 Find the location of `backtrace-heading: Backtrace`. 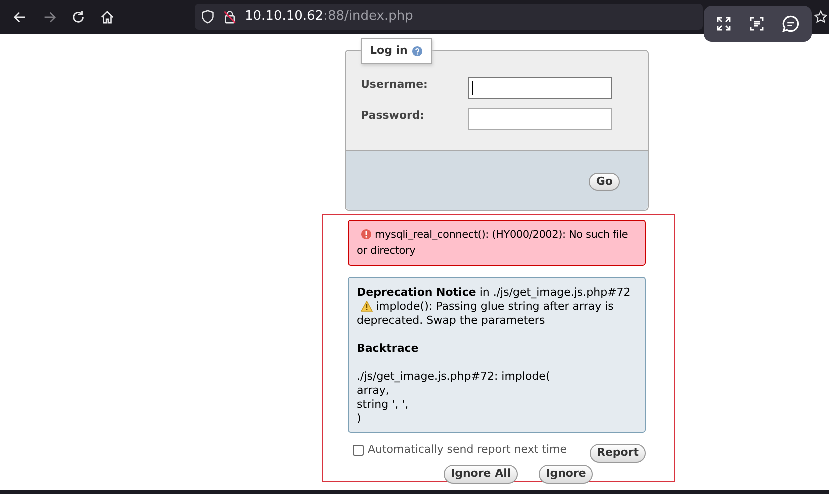

backtrace-heading: Backtrace is located at coordinates (388, 349).